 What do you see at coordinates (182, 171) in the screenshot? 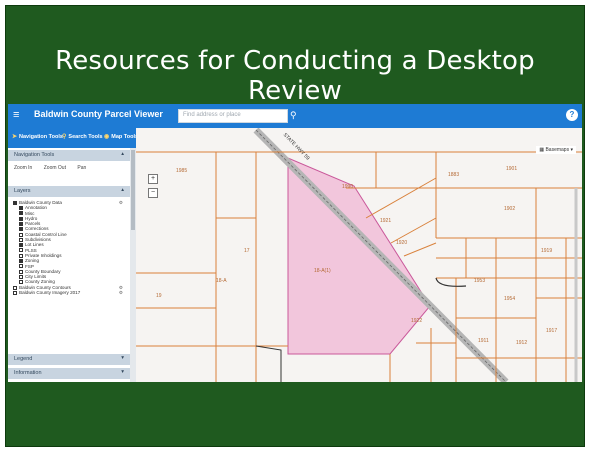
I see `parcel-label: 1985` at bounding box center [182, 171].